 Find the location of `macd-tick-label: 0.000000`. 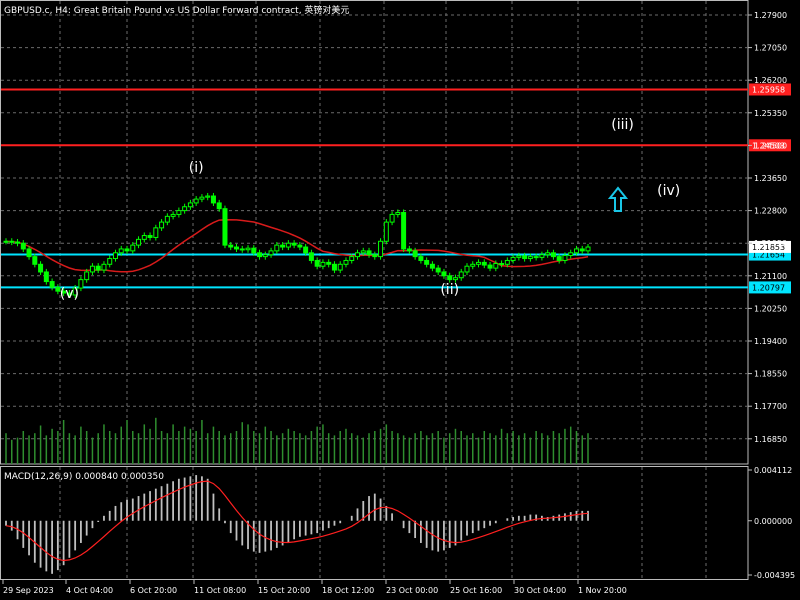

macd-tick-label: 0.000000 is located at coordinates (773, 521).